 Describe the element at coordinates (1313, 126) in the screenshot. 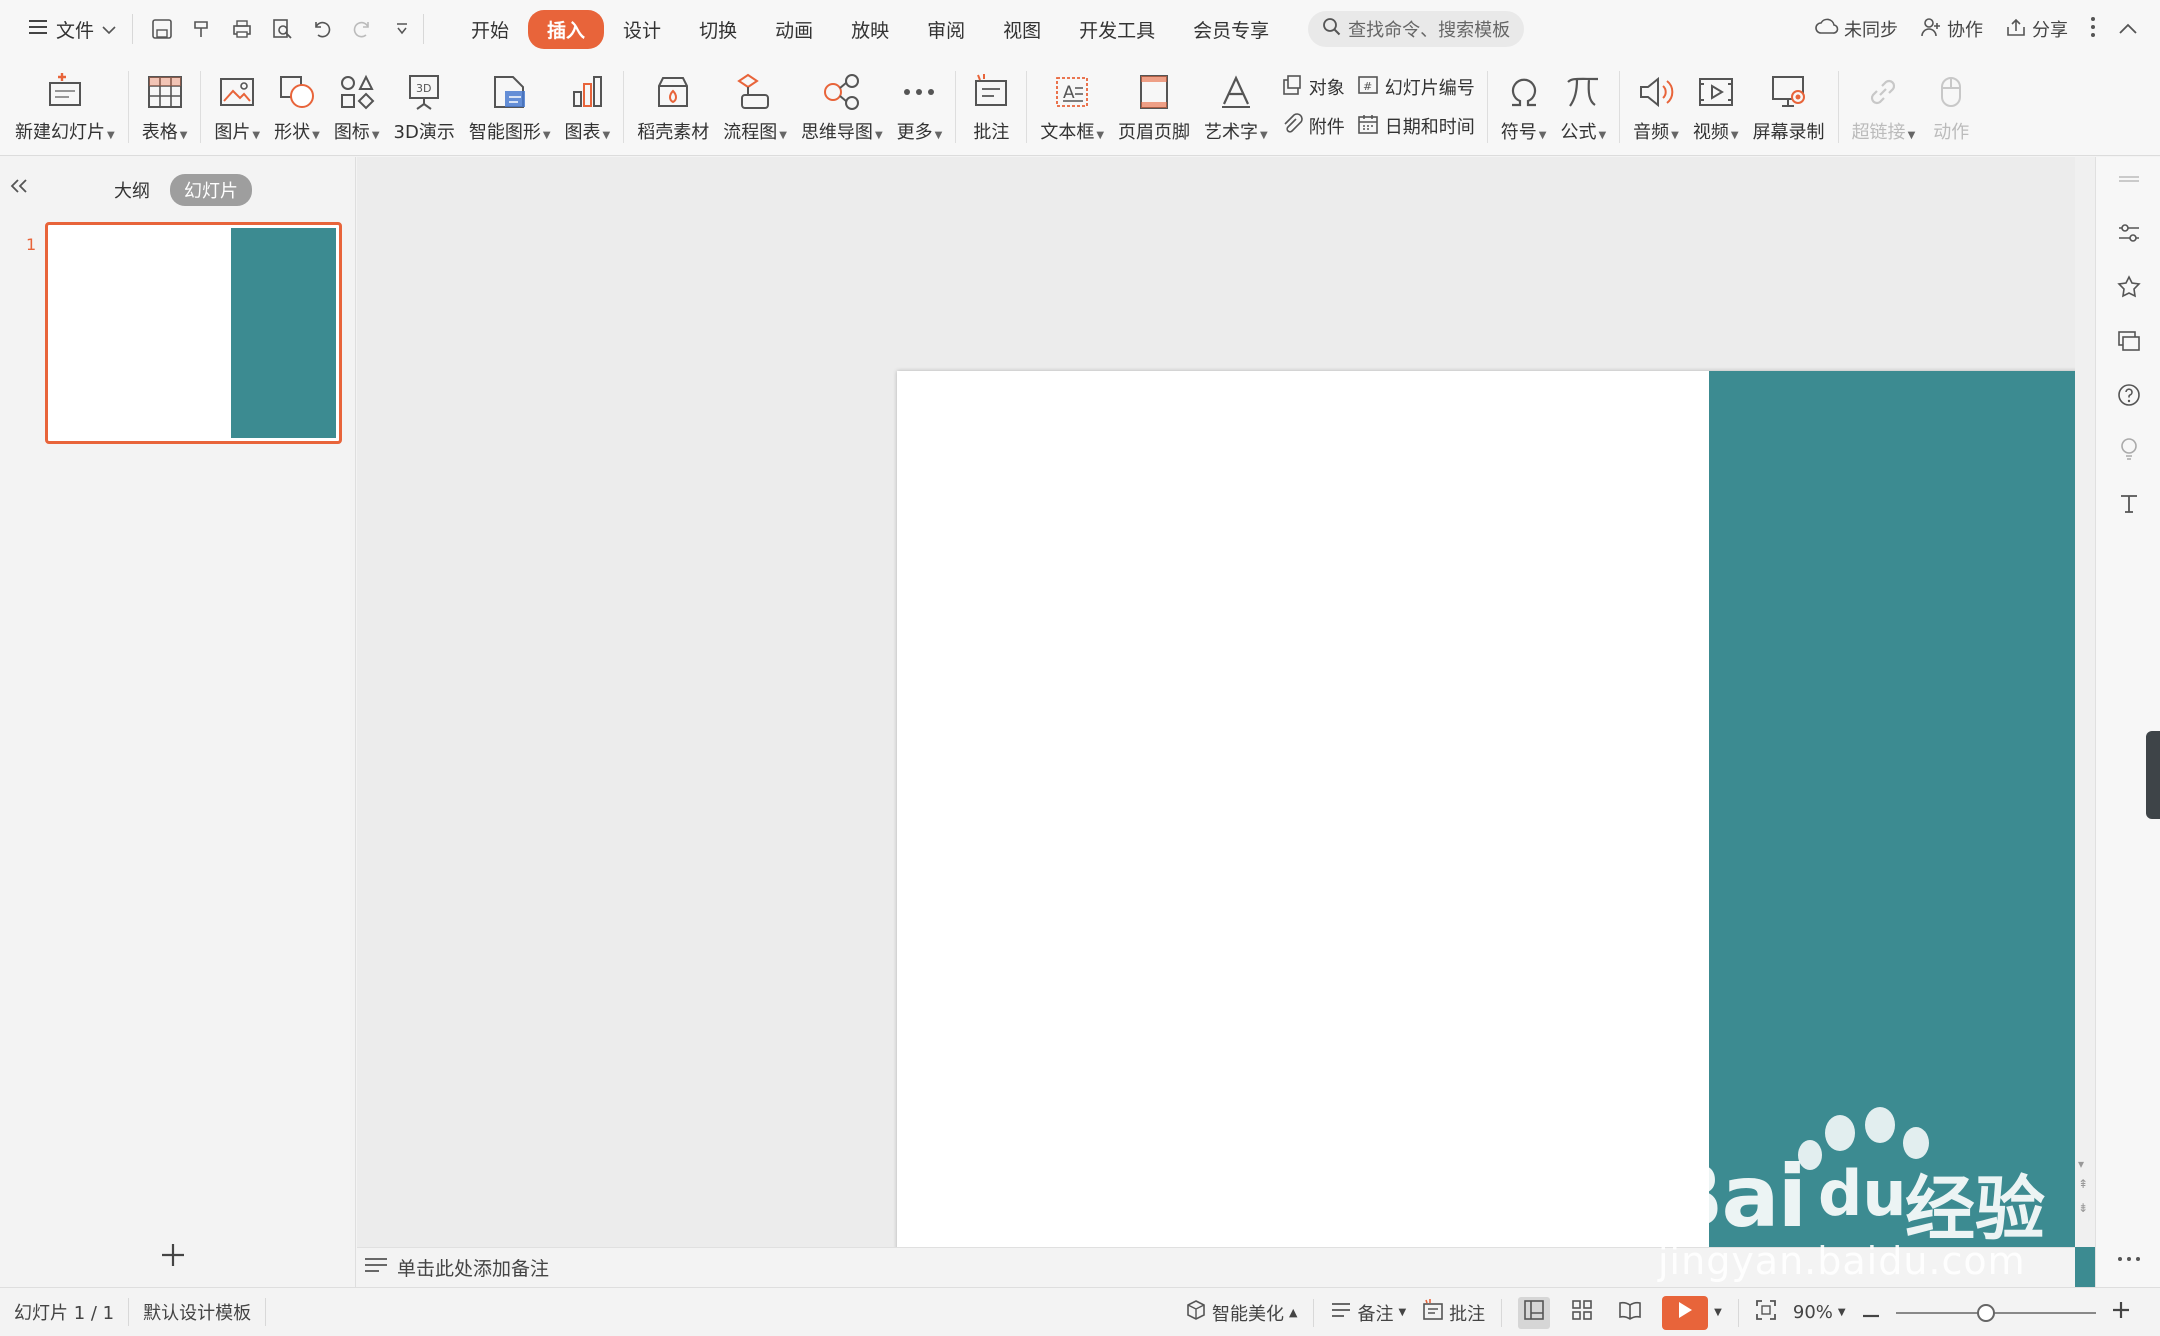

I see `attachment-button: 附件` at that location.